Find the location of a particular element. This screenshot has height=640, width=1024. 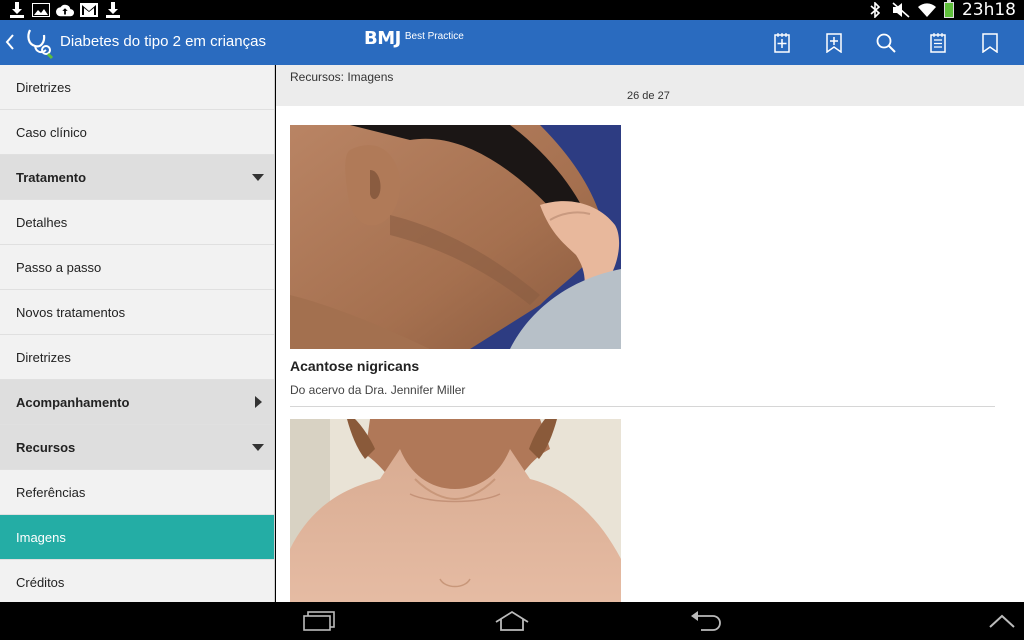

page-title: Diabetes do tipo 2 em crianças is located at coordinates (163, 41).